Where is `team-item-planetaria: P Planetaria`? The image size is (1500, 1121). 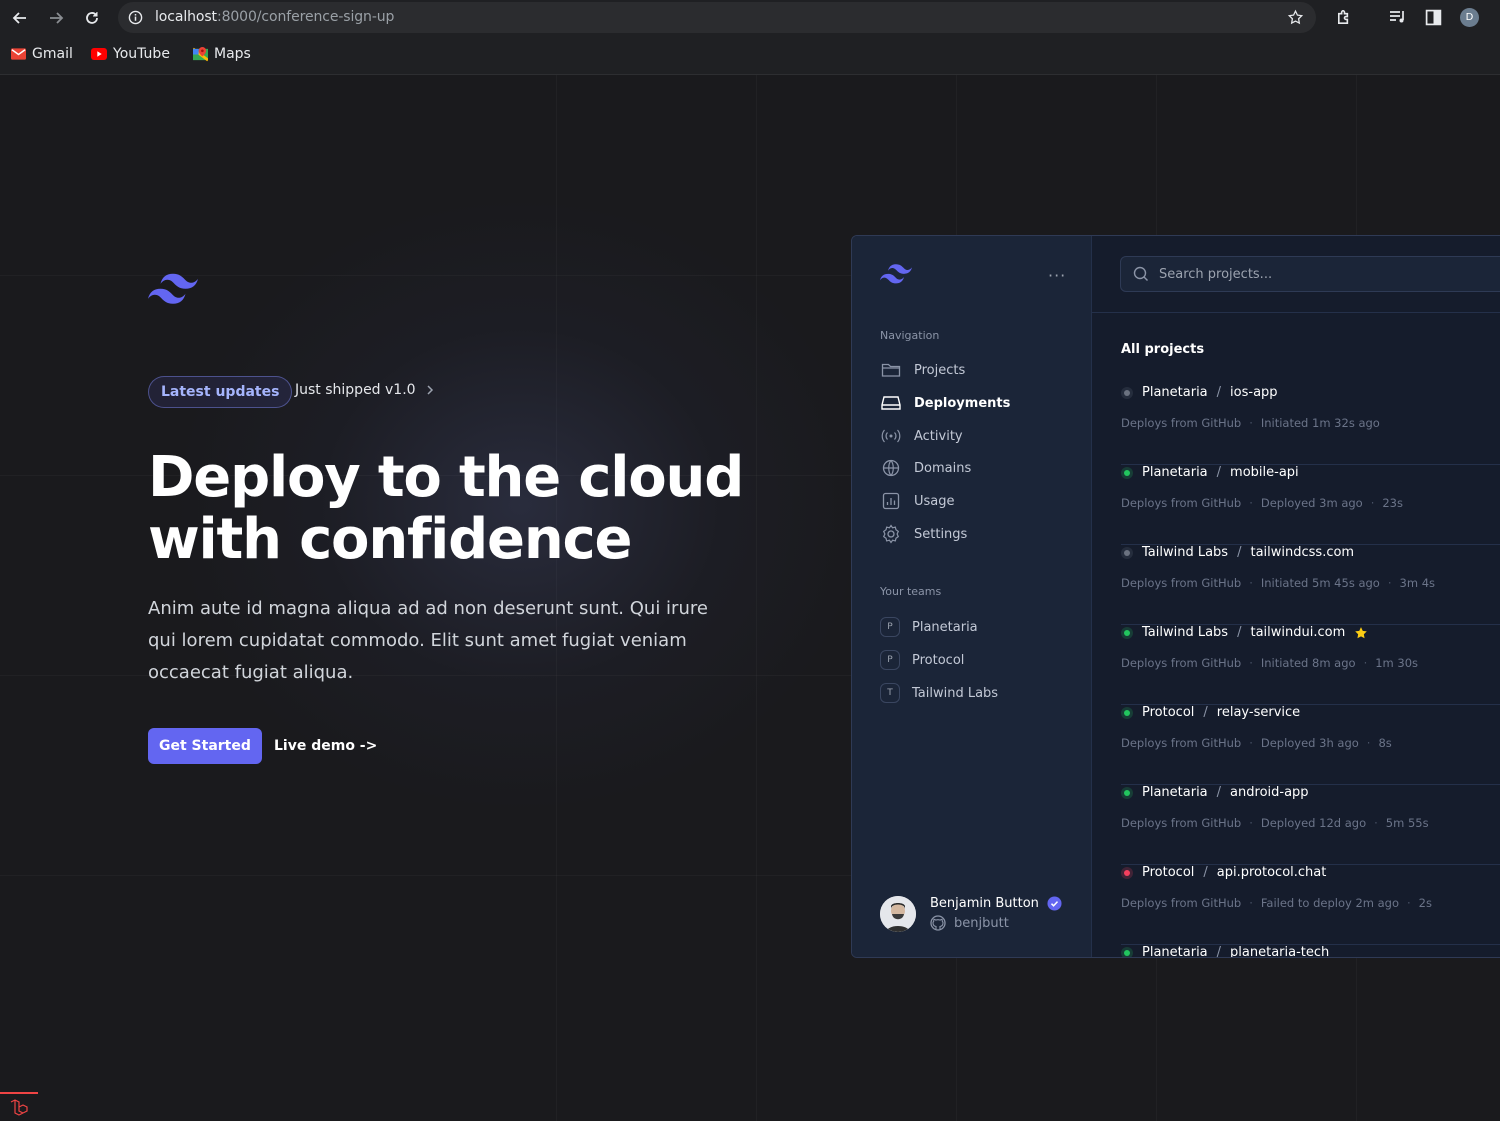
team-item-planetaria: P Planetaria is located at coordinates (929, 627).